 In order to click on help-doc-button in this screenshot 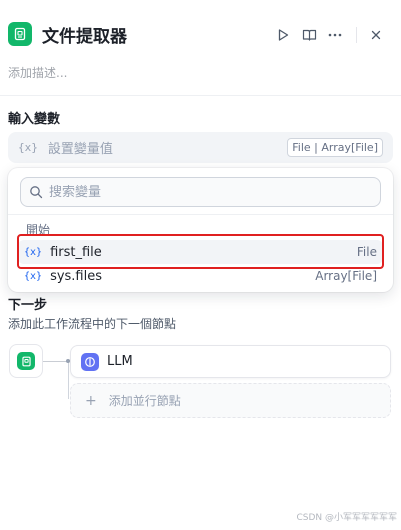, I will do `click(309, 35)`.